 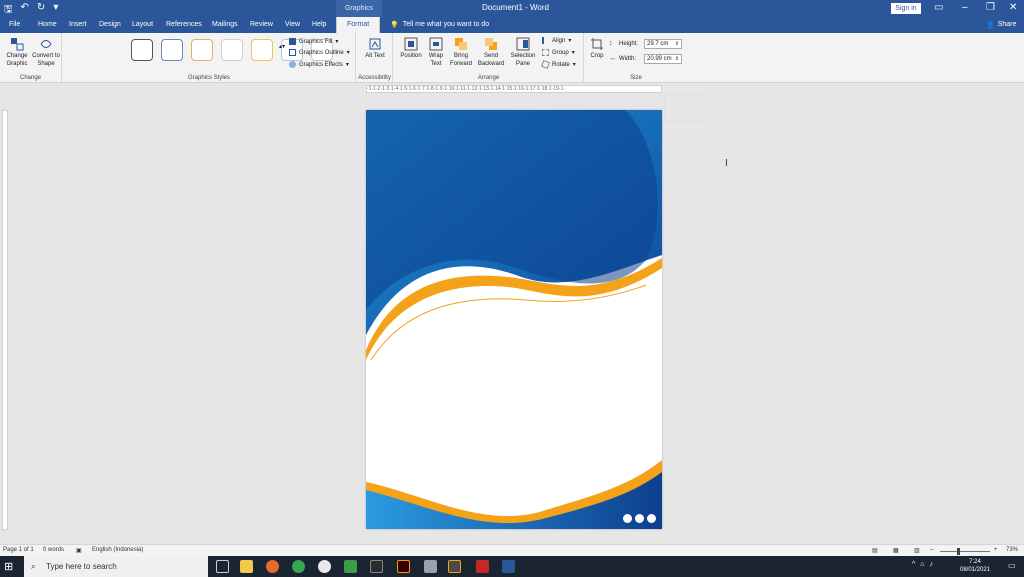 What do you see at coordinates (996, 550) in the screenshot?
I see `zoom-in-icon: +` at bounding box center [996, 550].